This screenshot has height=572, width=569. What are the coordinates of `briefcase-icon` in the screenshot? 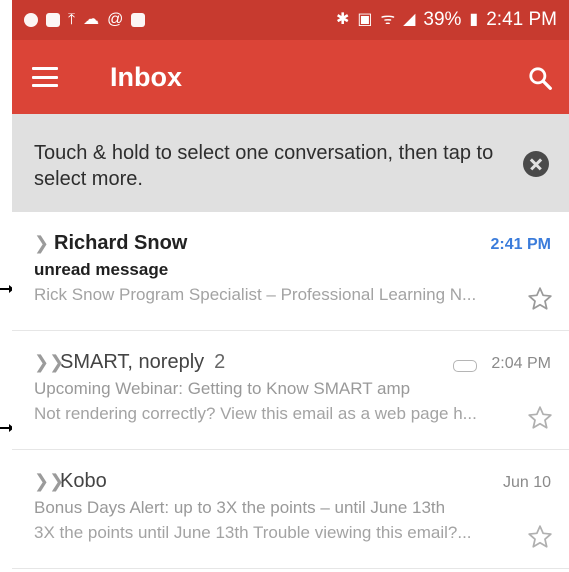 It's located at (138, 20).